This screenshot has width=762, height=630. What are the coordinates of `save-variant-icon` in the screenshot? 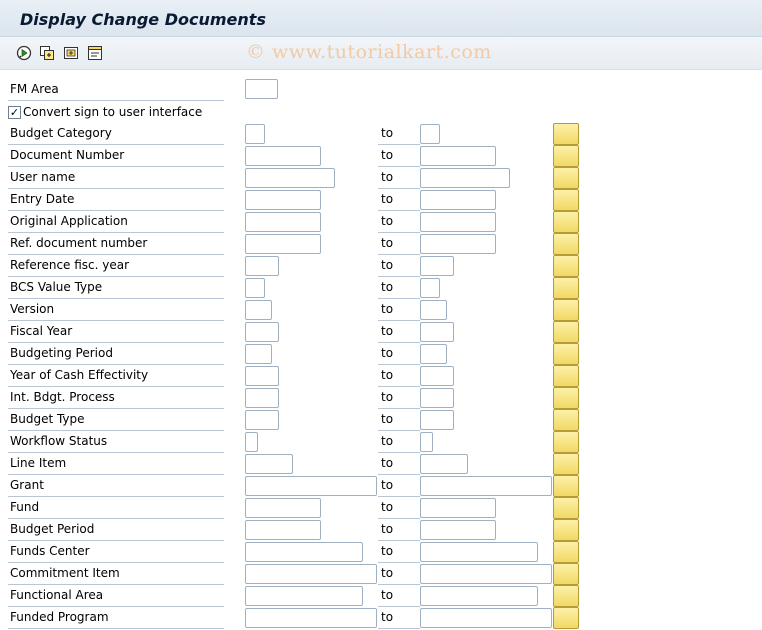 It's located at (71, 53).